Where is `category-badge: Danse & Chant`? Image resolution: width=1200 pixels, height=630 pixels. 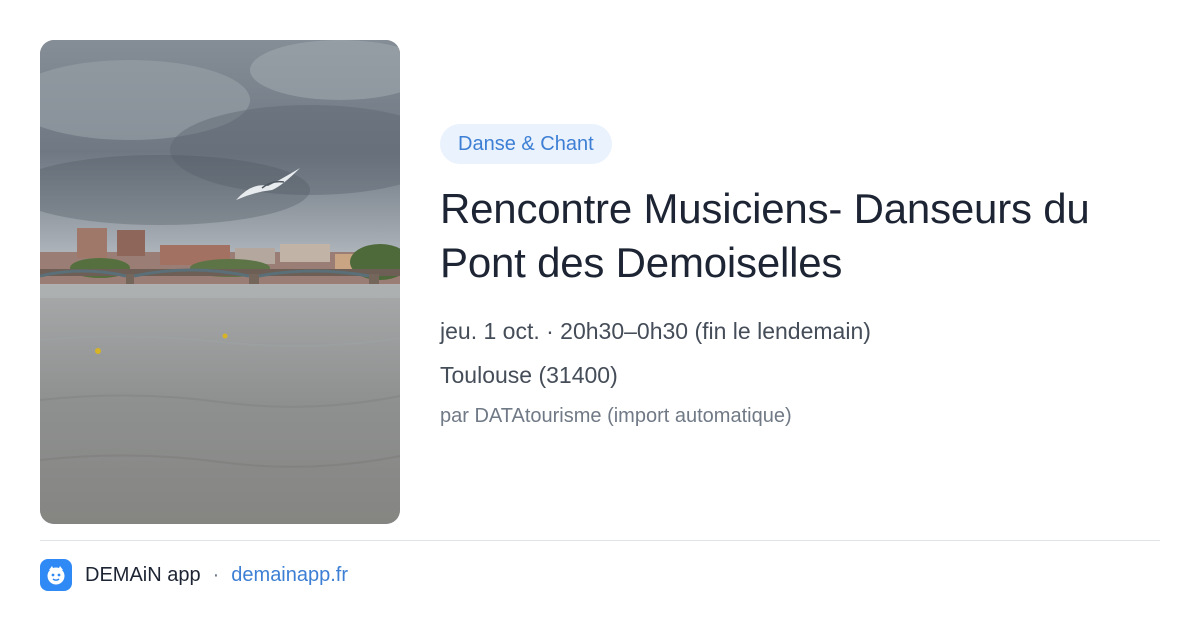
category-badge: Danse & Chant is located at coordinates (526, 144).